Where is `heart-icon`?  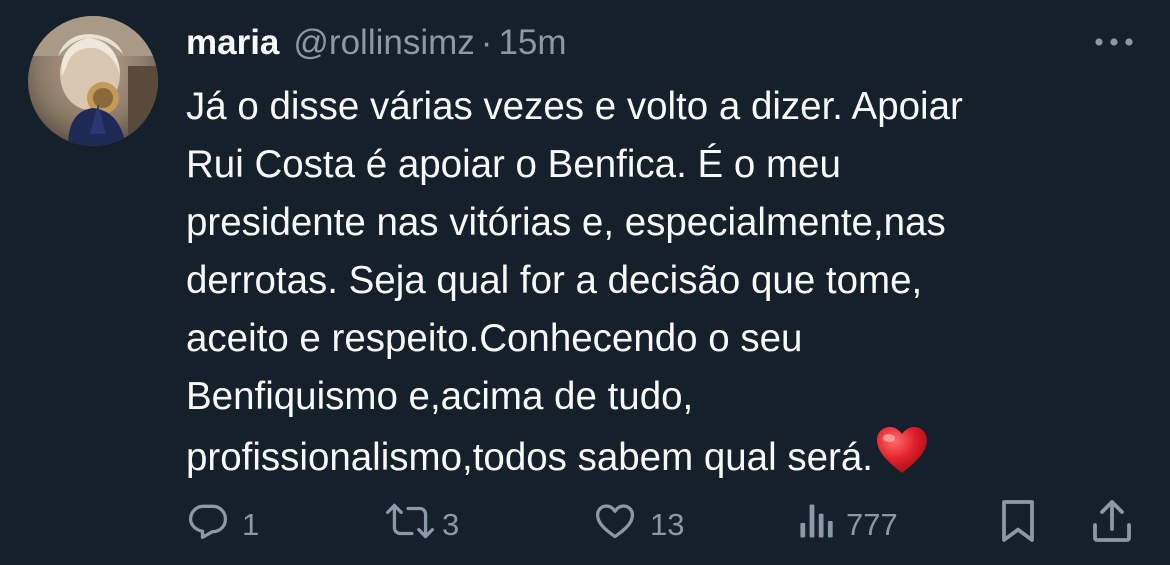
heart-icon is located at coordinates (615, 525).